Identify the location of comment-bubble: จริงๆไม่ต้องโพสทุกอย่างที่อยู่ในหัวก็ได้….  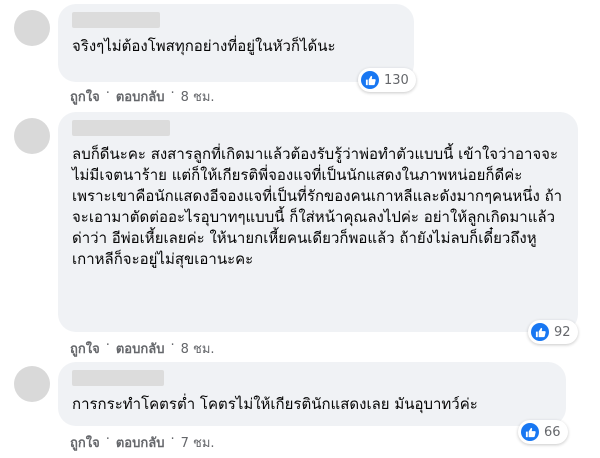
(236, 43).